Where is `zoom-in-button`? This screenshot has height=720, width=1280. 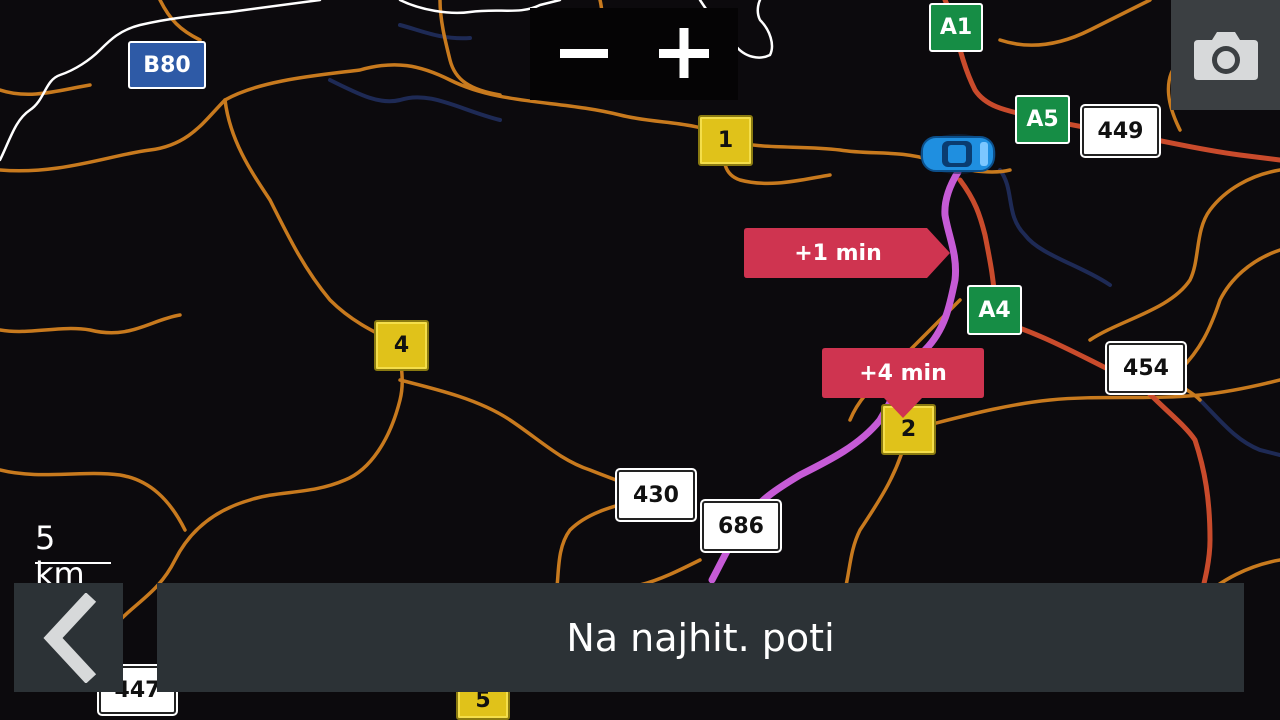
zoom-in-button is located at coordinates (684, 53).